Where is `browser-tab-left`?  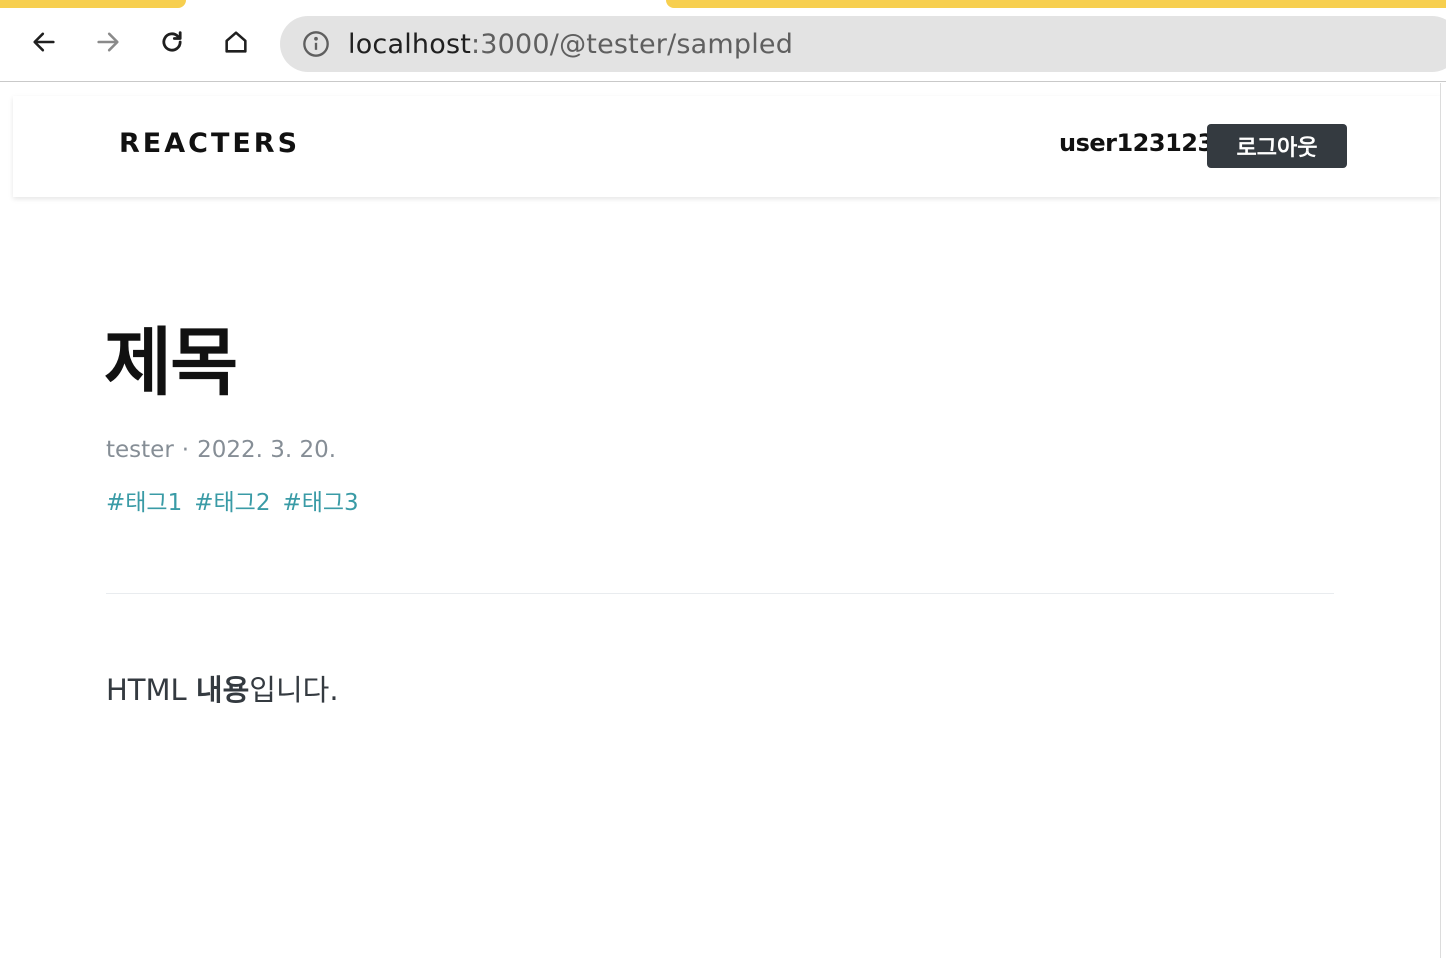 browser-tab-left is located at coordinates (93, 4).